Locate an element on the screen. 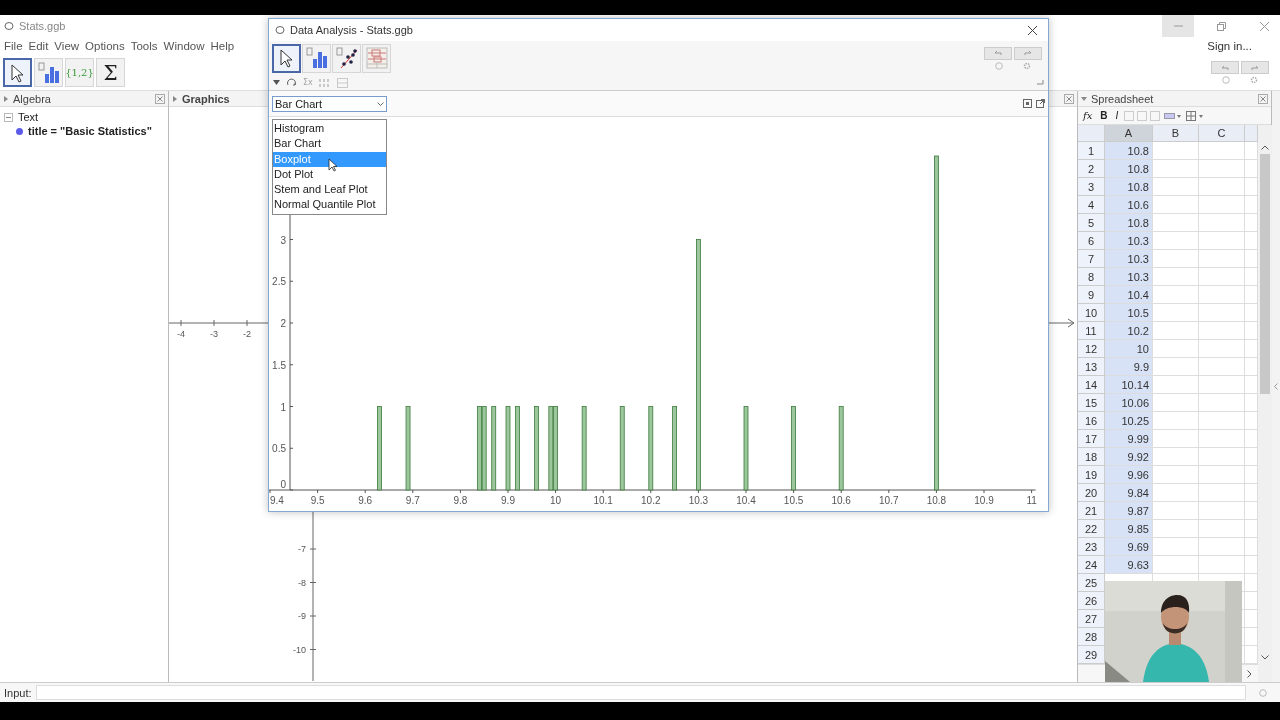  table-cell: 9.87 is located at coordinates (1129, 511).